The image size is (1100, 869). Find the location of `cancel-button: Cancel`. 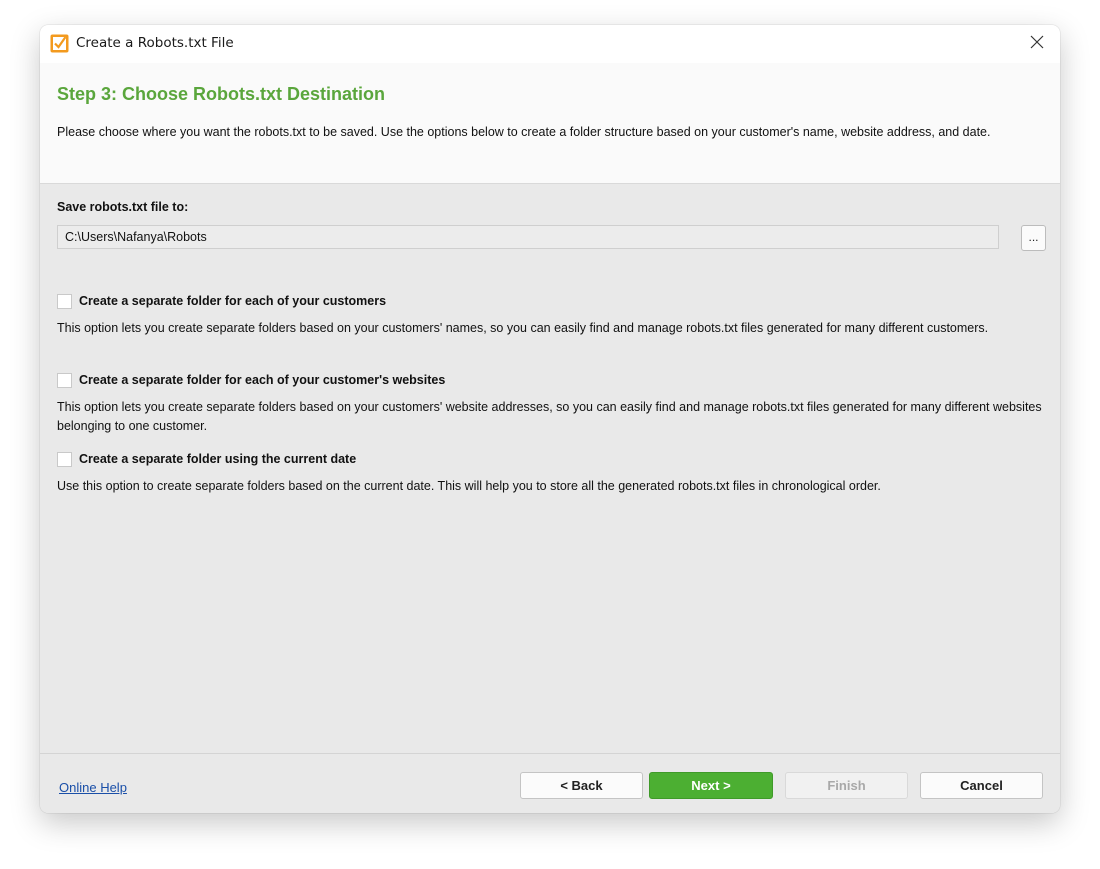

cancel-button: Cancel is located at coordinates (981, 785).